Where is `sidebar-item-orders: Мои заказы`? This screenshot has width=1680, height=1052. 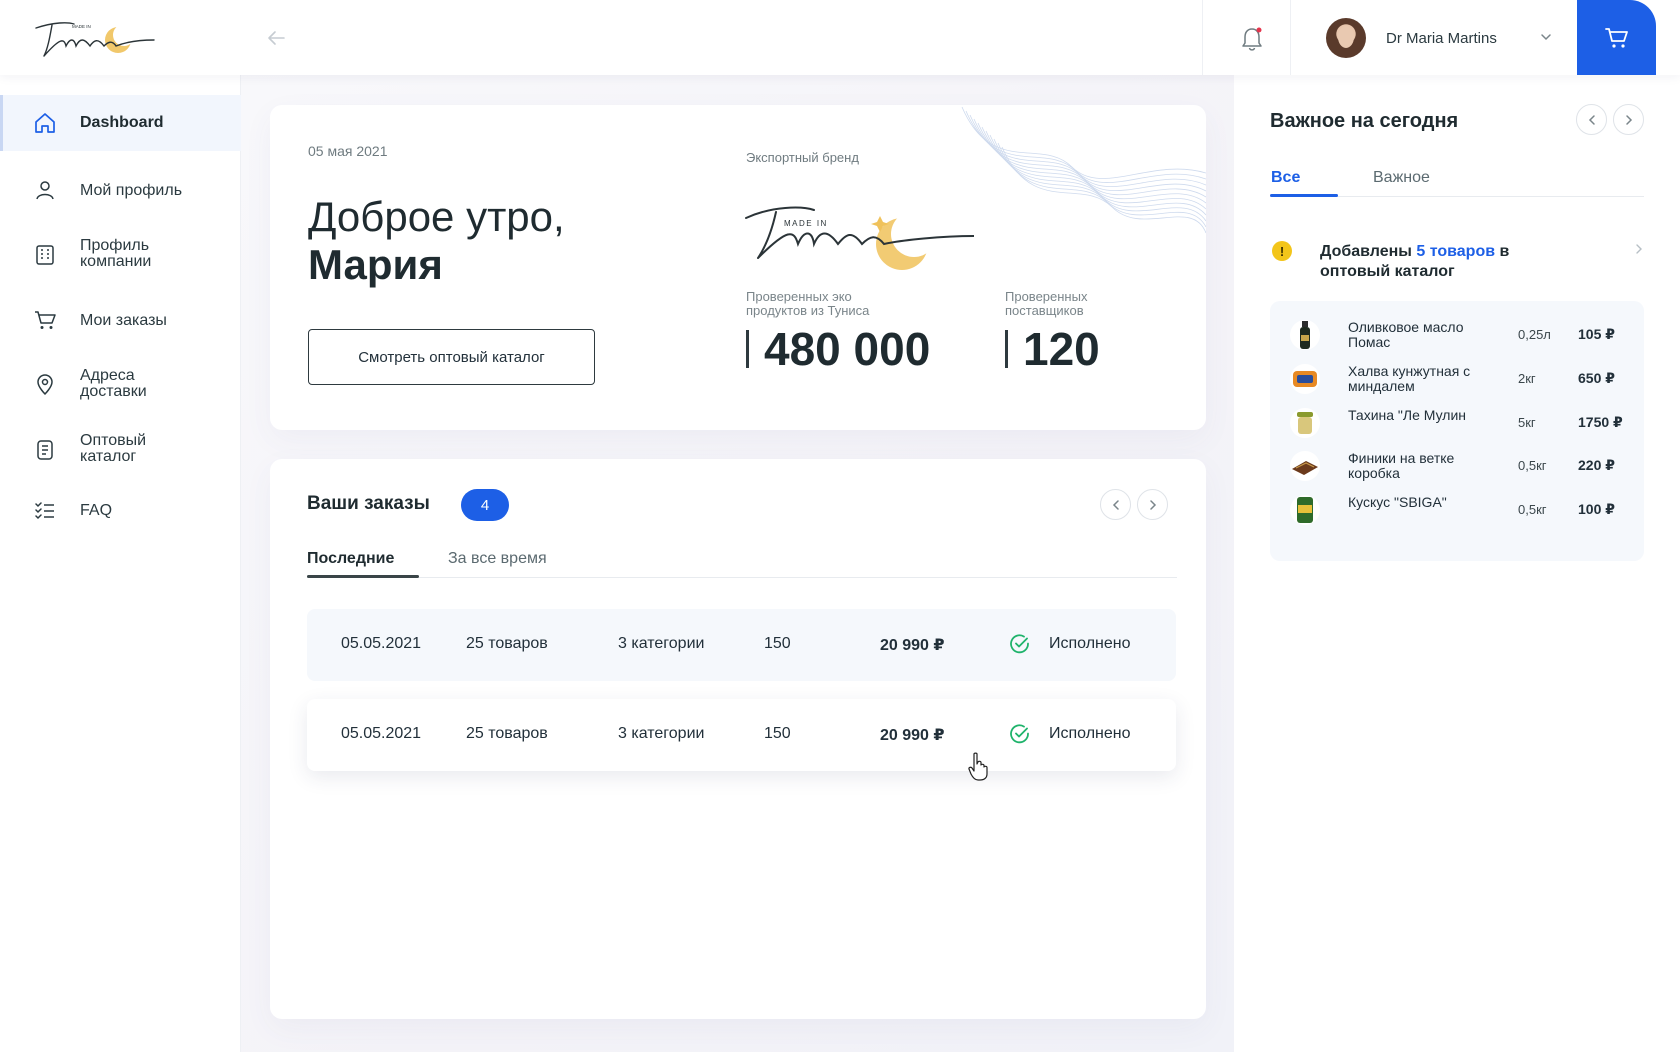
sidebar-item-orders: Мои заказы is located at coordinates (120, 320).